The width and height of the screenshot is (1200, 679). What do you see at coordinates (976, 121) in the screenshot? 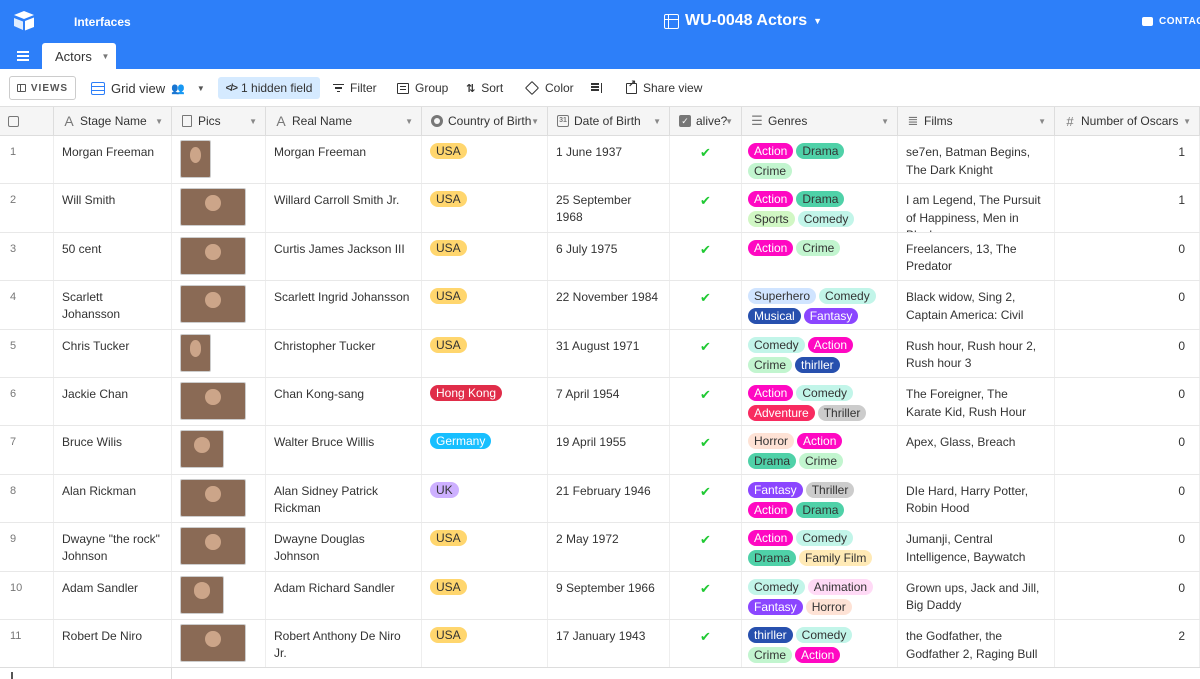
I see `column-header-films: ≣ Films ▼` at bounding box center [976, 121].